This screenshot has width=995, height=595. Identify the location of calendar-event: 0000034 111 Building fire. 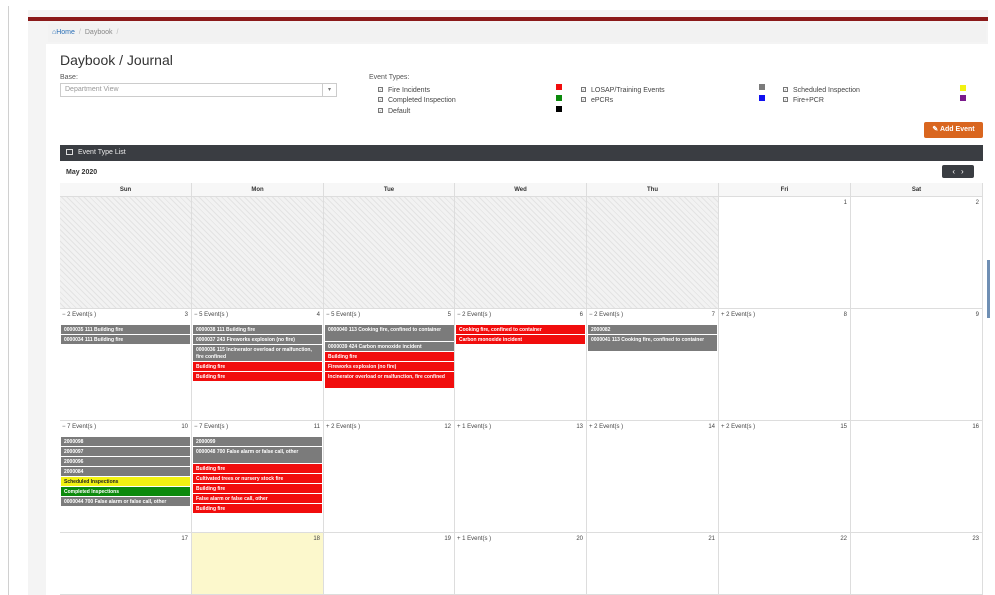
(125, 340).